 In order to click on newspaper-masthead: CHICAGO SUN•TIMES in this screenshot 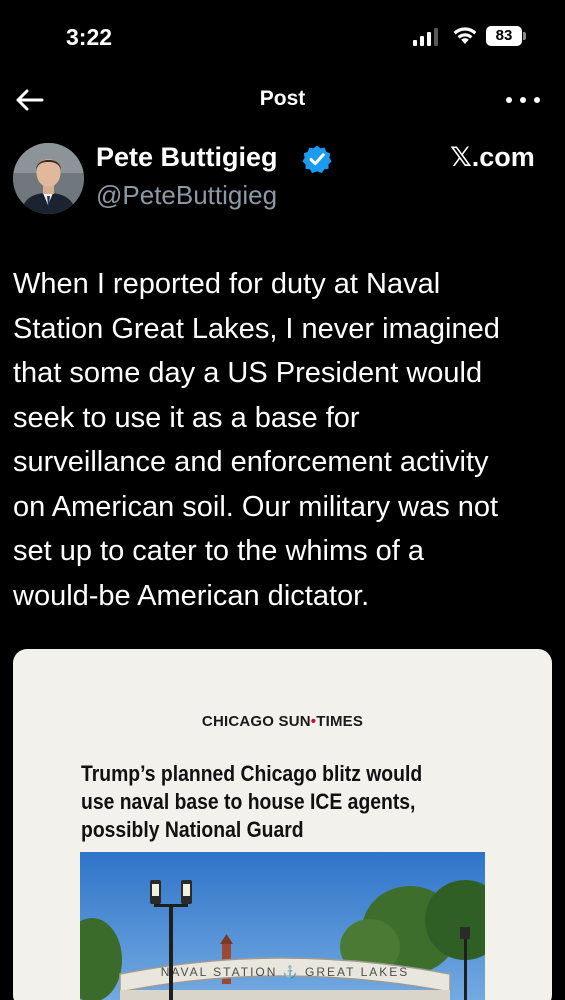, I will do `click(282, 721)`.